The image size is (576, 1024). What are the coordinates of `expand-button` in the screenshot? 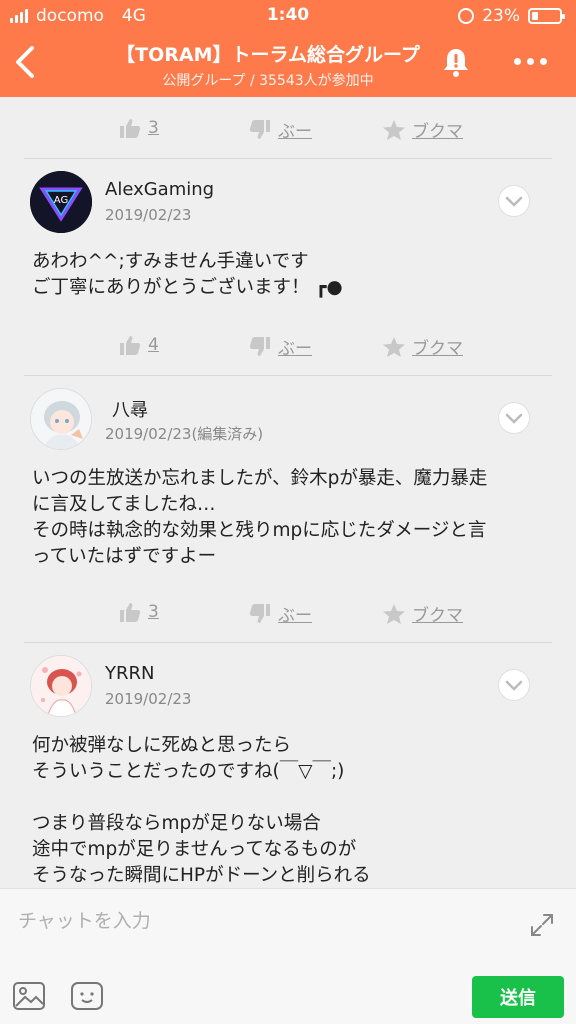 It's located at (542, 925).